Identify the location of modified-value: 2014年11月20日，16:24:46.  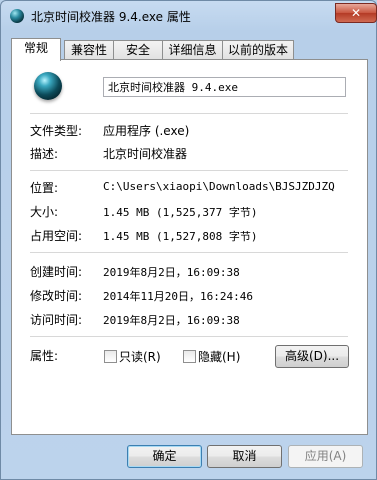
(178, 296).